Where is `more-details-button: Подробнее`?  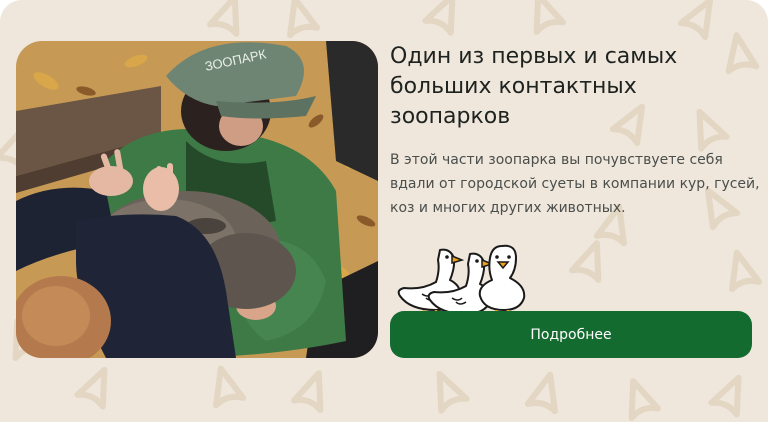
more-details-button: Подробнее is located at coordinates (571, 334).